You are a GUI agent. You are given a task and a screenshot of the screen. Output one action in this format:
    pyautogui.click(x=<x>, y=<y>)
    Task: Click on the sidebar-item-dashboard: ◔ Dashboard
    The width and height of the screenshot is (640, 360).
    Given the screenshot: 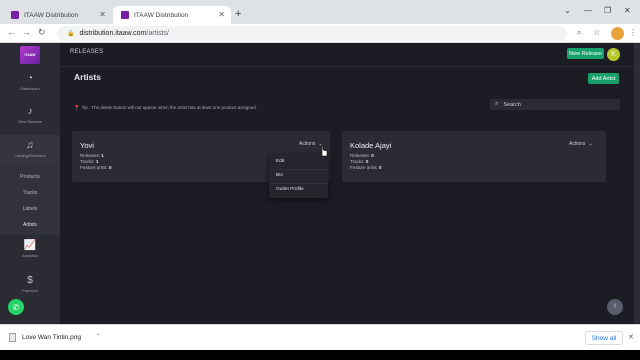 What is the action you would take?
    pyautogui.click(x=30, y=85)
    